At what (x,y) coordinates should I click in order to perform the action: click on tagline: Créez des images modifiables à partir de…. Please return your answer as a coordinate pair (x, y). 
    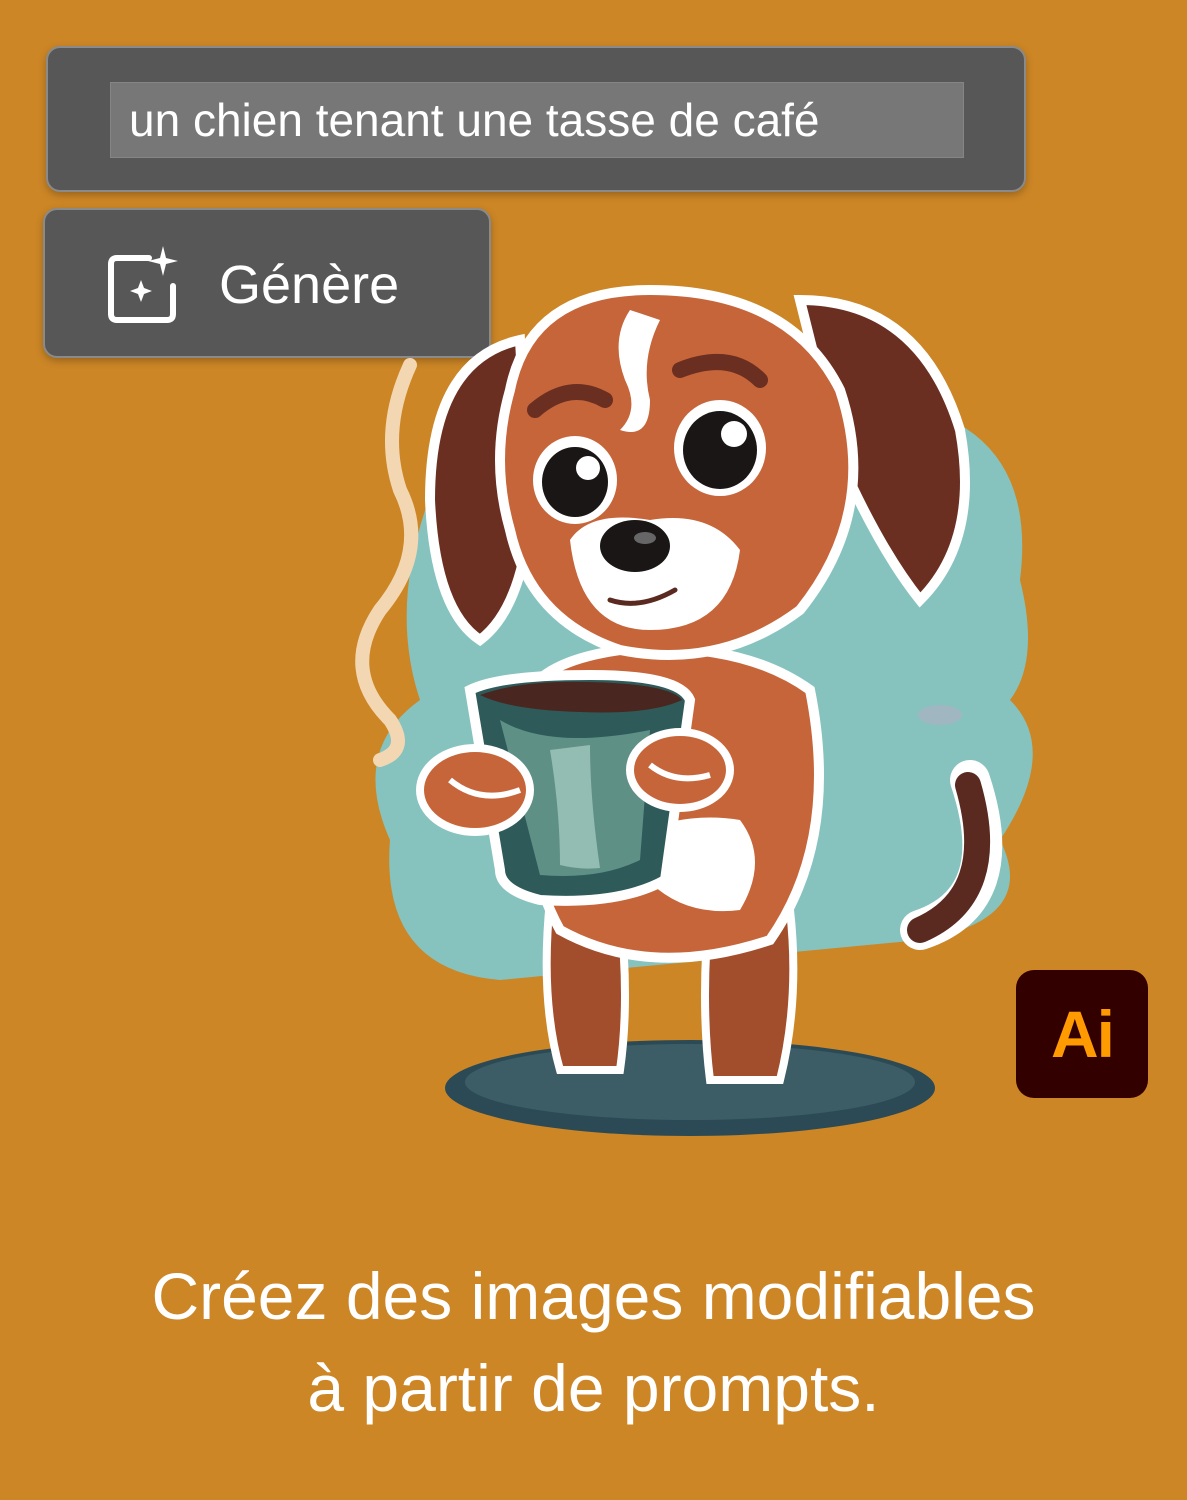
    Looking at the image, I should click on (593, 1342).